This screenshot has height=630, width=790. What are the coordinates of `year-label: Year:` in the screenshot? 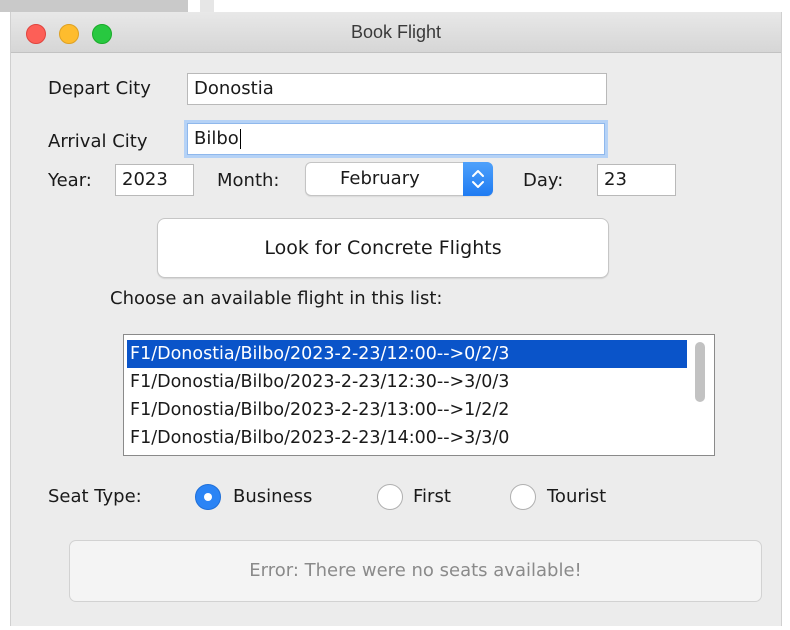 It's located at (70, 180).